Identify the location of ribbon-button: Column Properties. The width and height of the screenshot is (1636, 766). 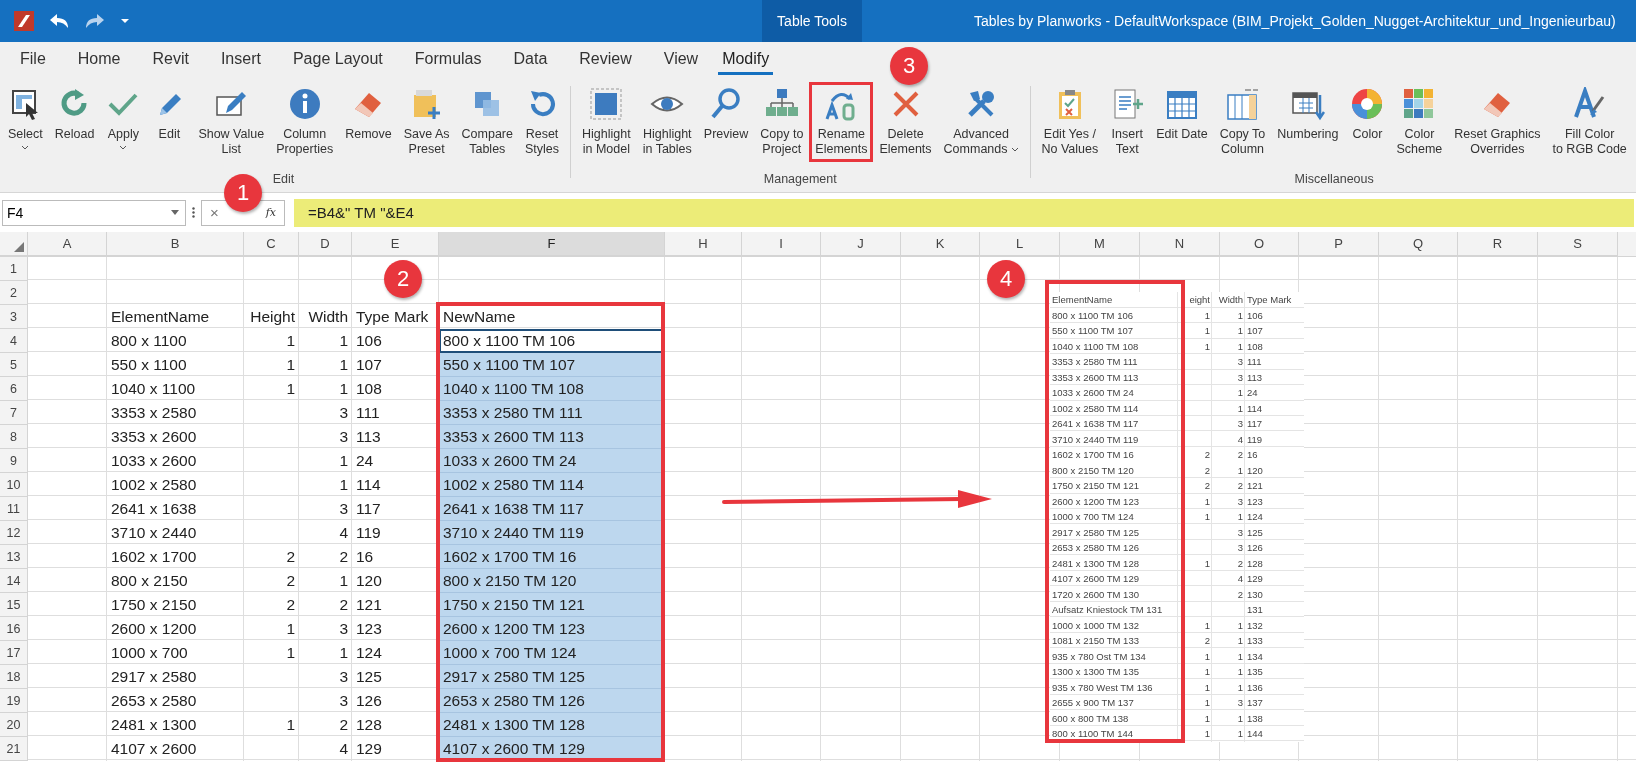
(305, 122).